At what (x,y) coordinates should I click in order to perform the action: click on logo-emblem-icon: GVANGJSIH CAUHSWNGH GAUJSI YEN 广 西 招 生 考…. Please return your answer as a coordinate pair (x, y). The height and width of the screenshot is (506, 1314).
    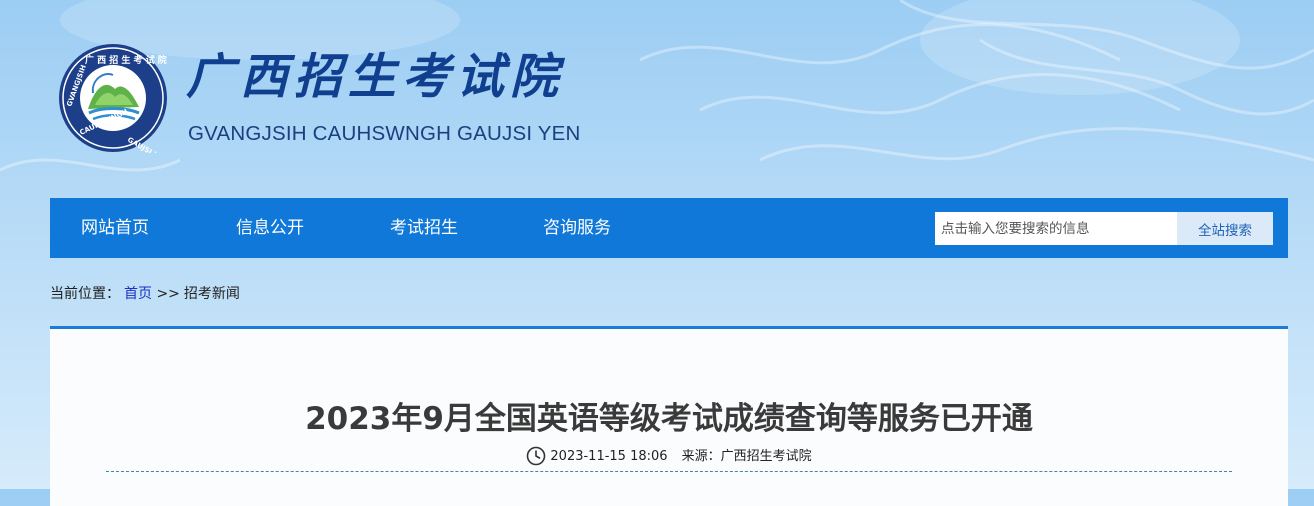
    Looking at the image, I should click on (114, 98).